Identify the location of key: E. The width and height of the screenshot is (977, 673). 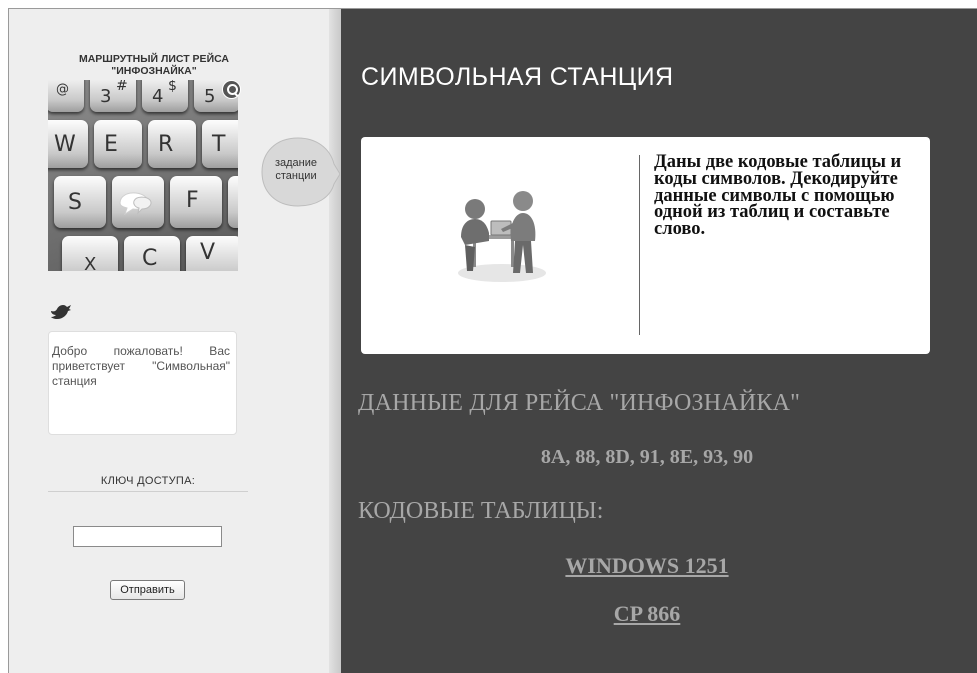
(118, 144).